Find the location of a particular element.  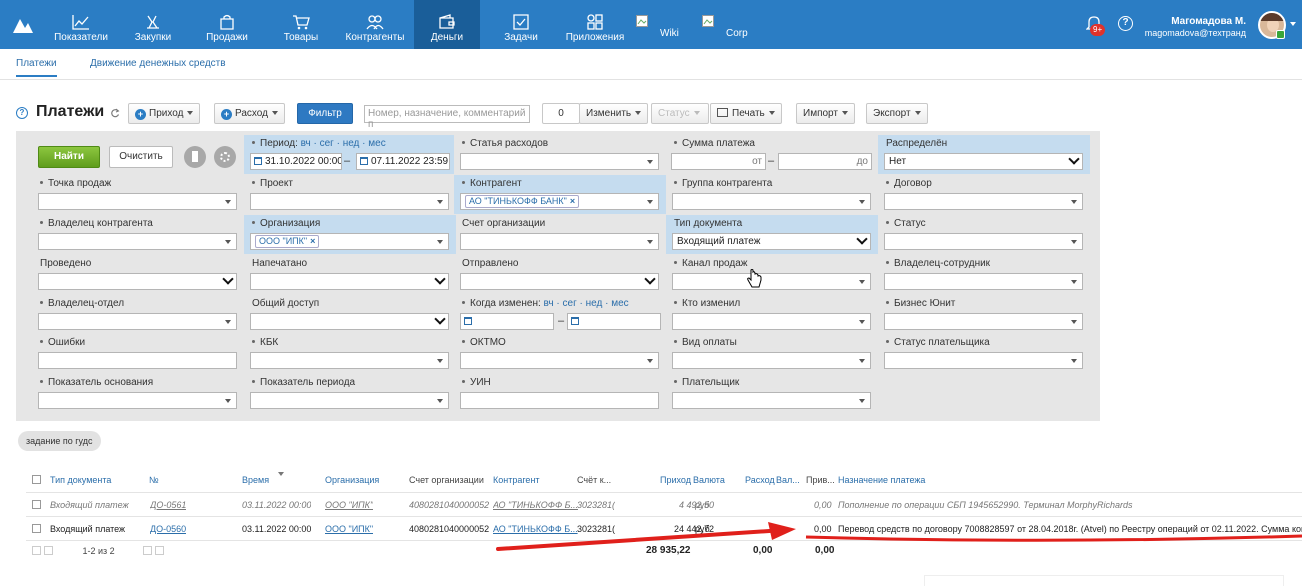

first-page-icon is located at coordinates (36, 550).